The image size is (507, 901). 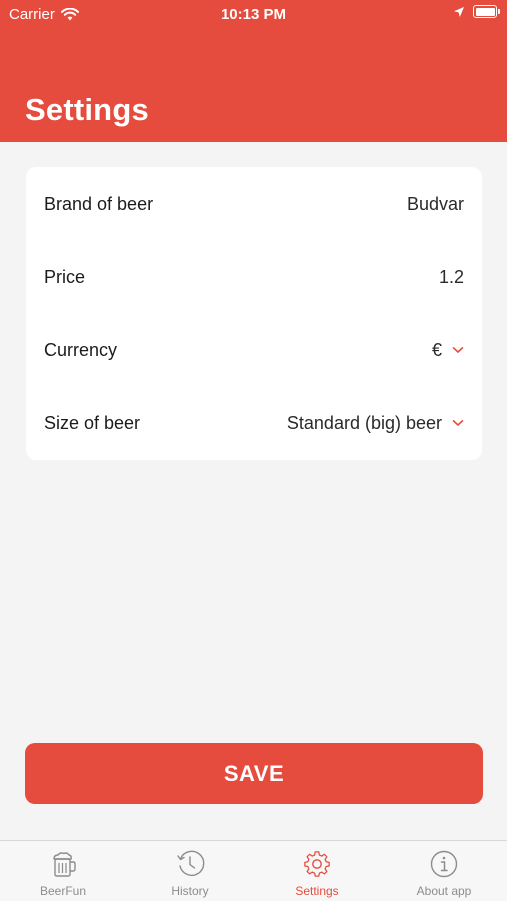 I want to click on currency-dropdown: €, so click(x=448, y=350).